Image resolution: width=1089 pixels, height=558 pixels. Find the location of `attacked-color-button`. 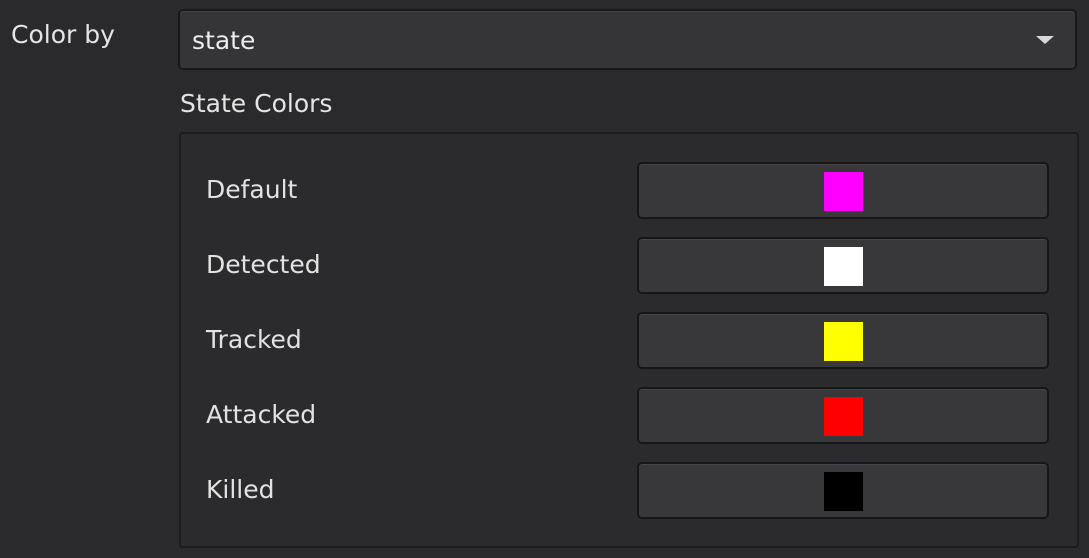

attacked-color-button is located at coordinates (843, 415).